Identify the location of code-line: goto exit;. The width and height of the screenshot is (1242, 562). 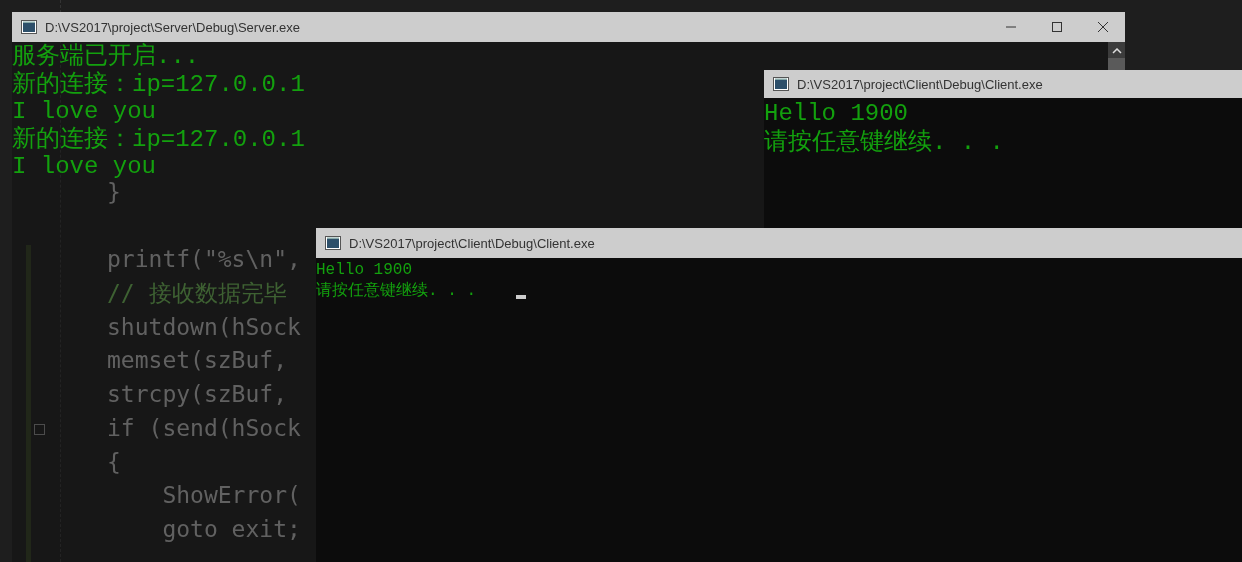
(231, 529).